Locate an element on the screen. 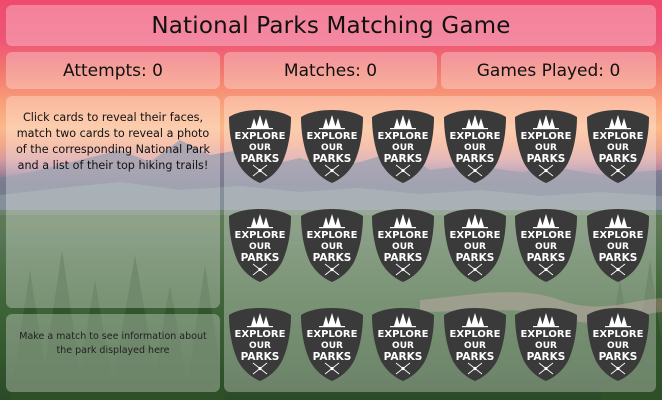 This screenshot has height=400, width=662. games-played-label: Games Played: 0 is located at coordinates (548, 70).